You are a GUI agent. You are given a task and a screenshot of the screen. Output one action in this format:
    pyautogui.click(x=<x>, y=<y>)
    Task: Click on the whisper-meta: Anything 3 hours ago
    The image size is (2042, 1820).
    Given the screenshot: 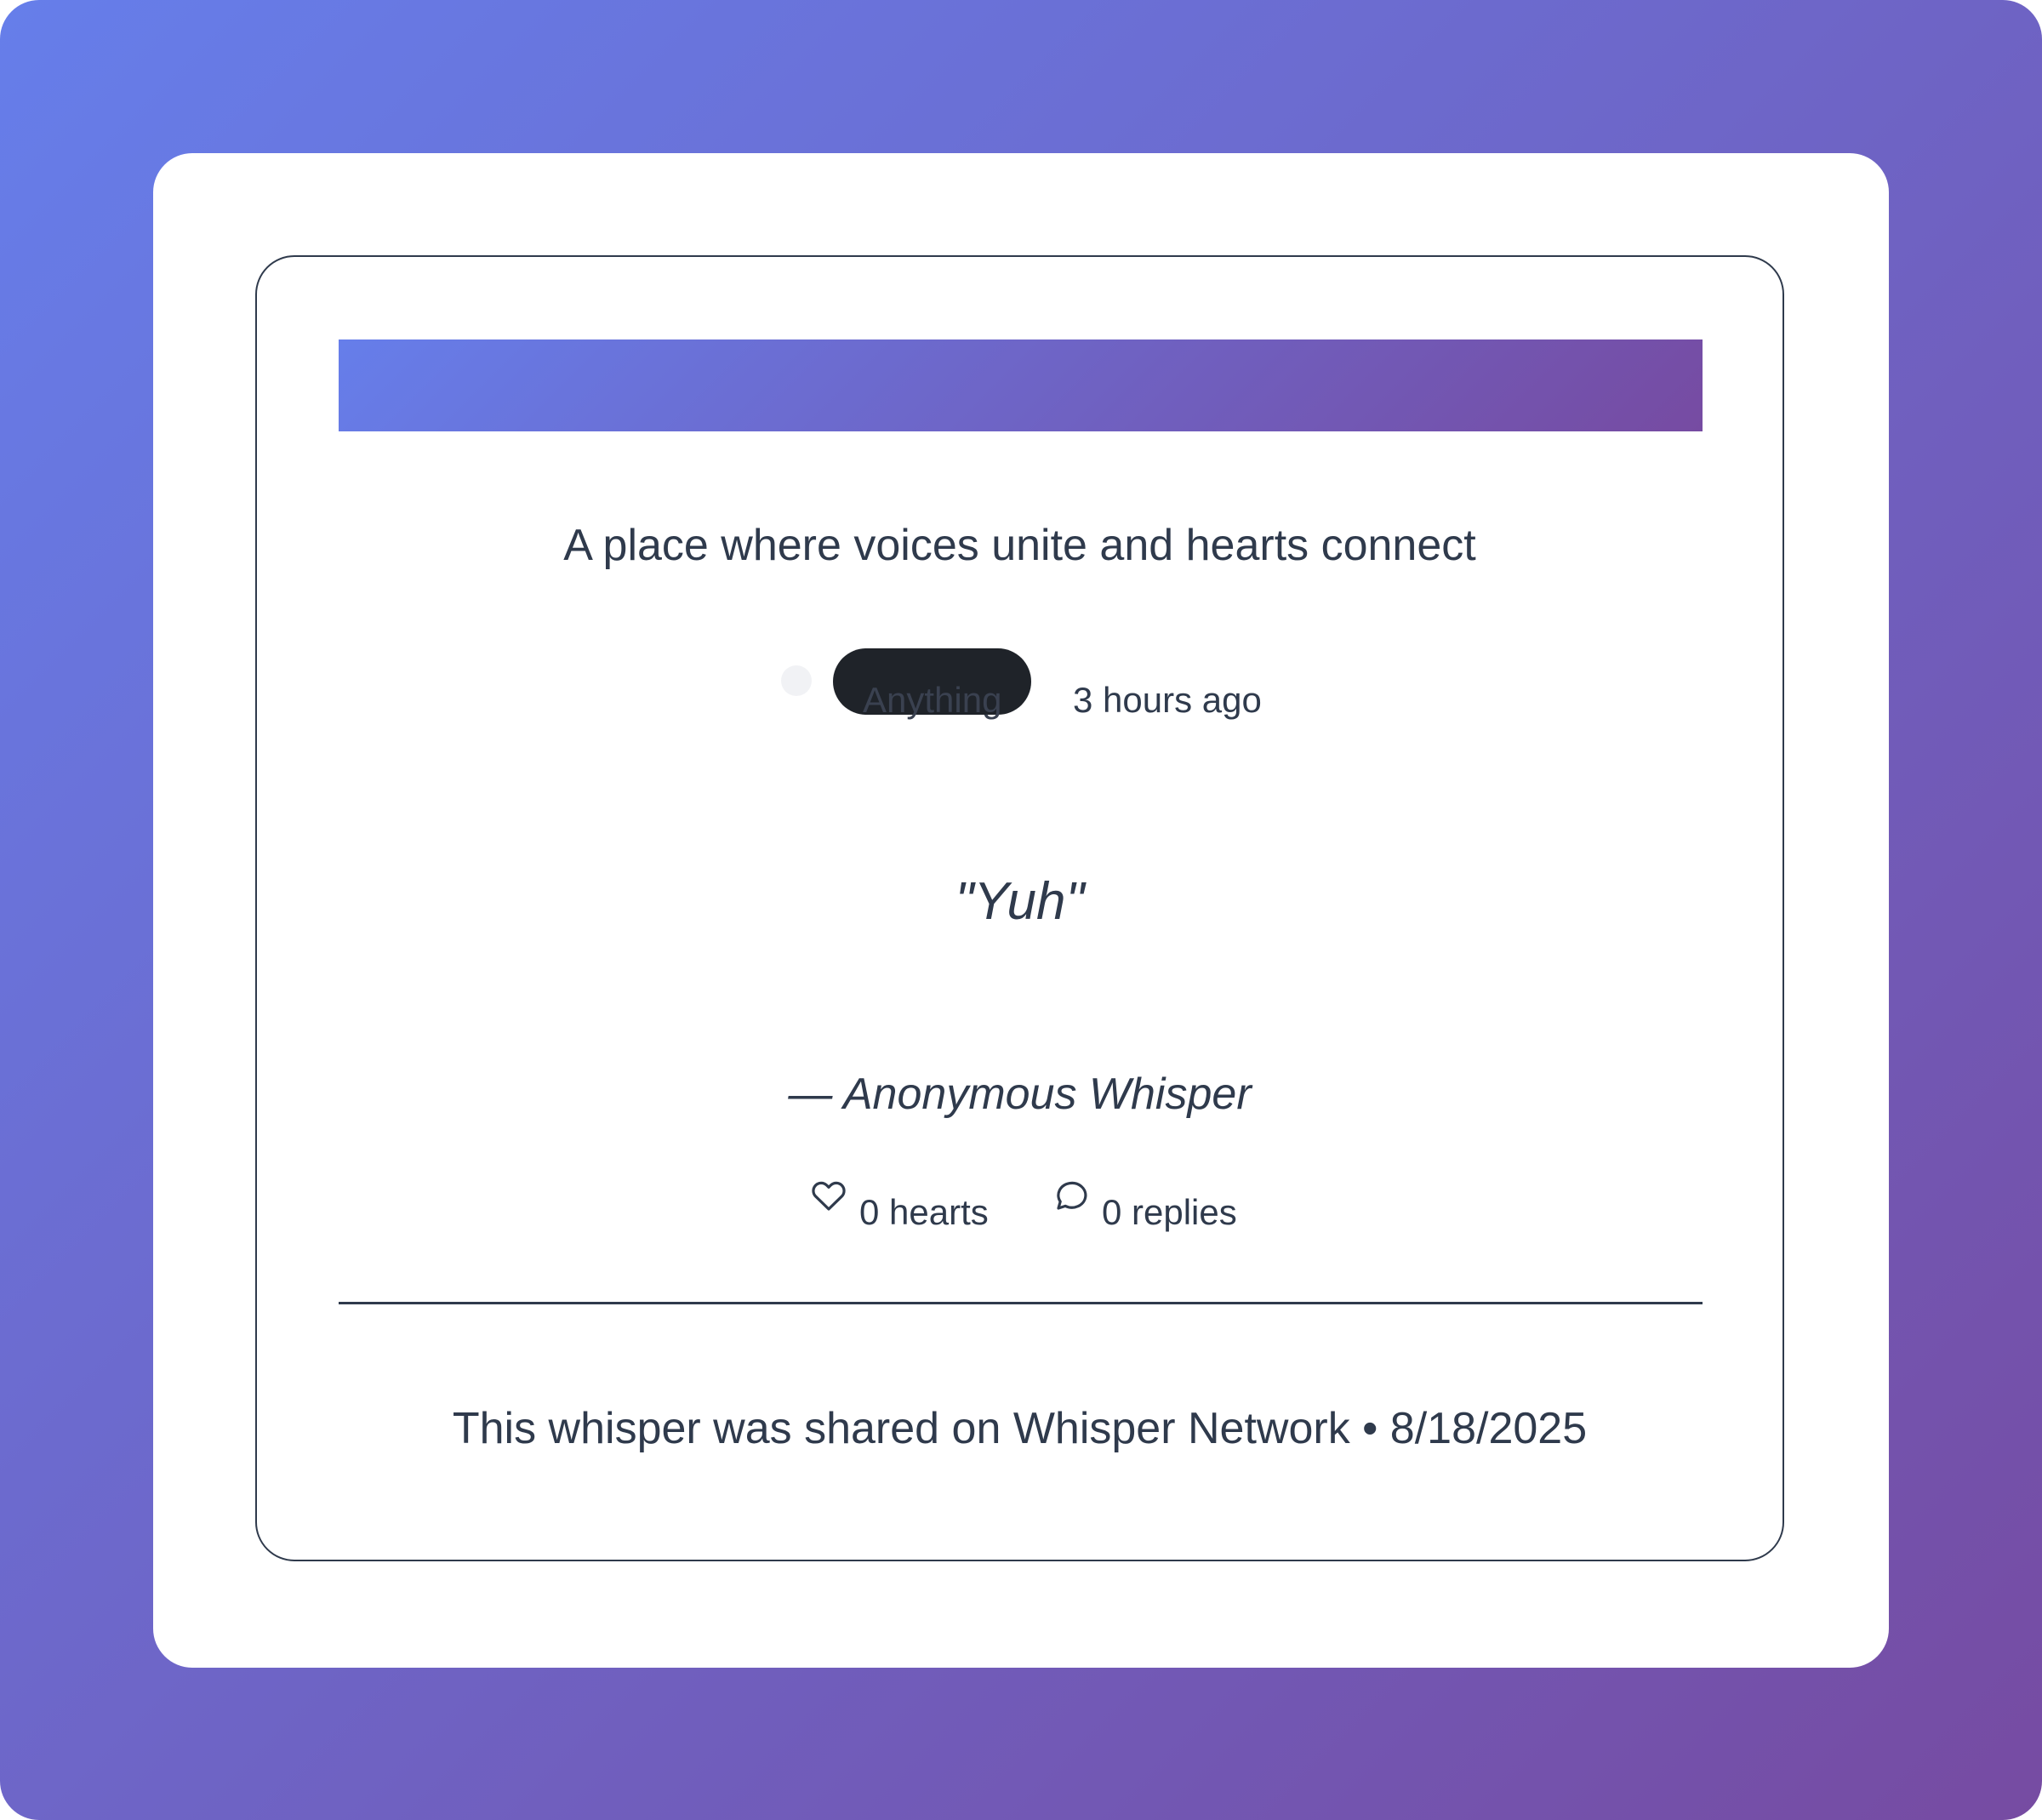 What is the action you would take?
    pyautogui.click(x=1019, y=687)
    